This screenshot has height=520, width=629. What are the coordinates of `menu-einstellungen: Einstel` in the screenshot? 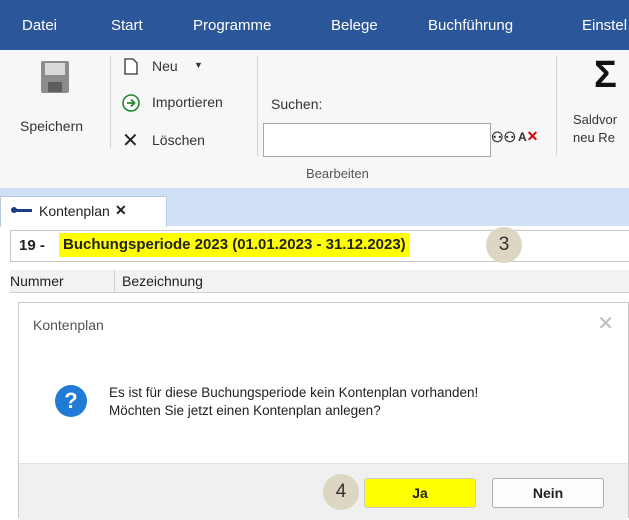 It's located at (604, 25).